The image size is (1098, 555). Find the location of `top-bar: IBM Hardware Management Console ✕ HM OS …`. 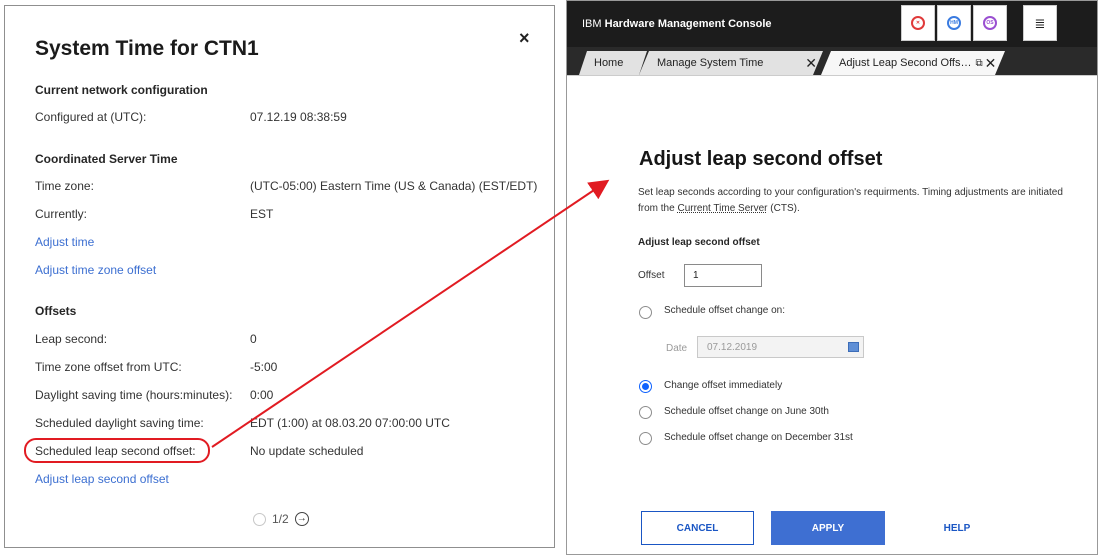

top-bar: IBM Hardware Management Console ✕ HM OS … is located at coordinates (832, 24).